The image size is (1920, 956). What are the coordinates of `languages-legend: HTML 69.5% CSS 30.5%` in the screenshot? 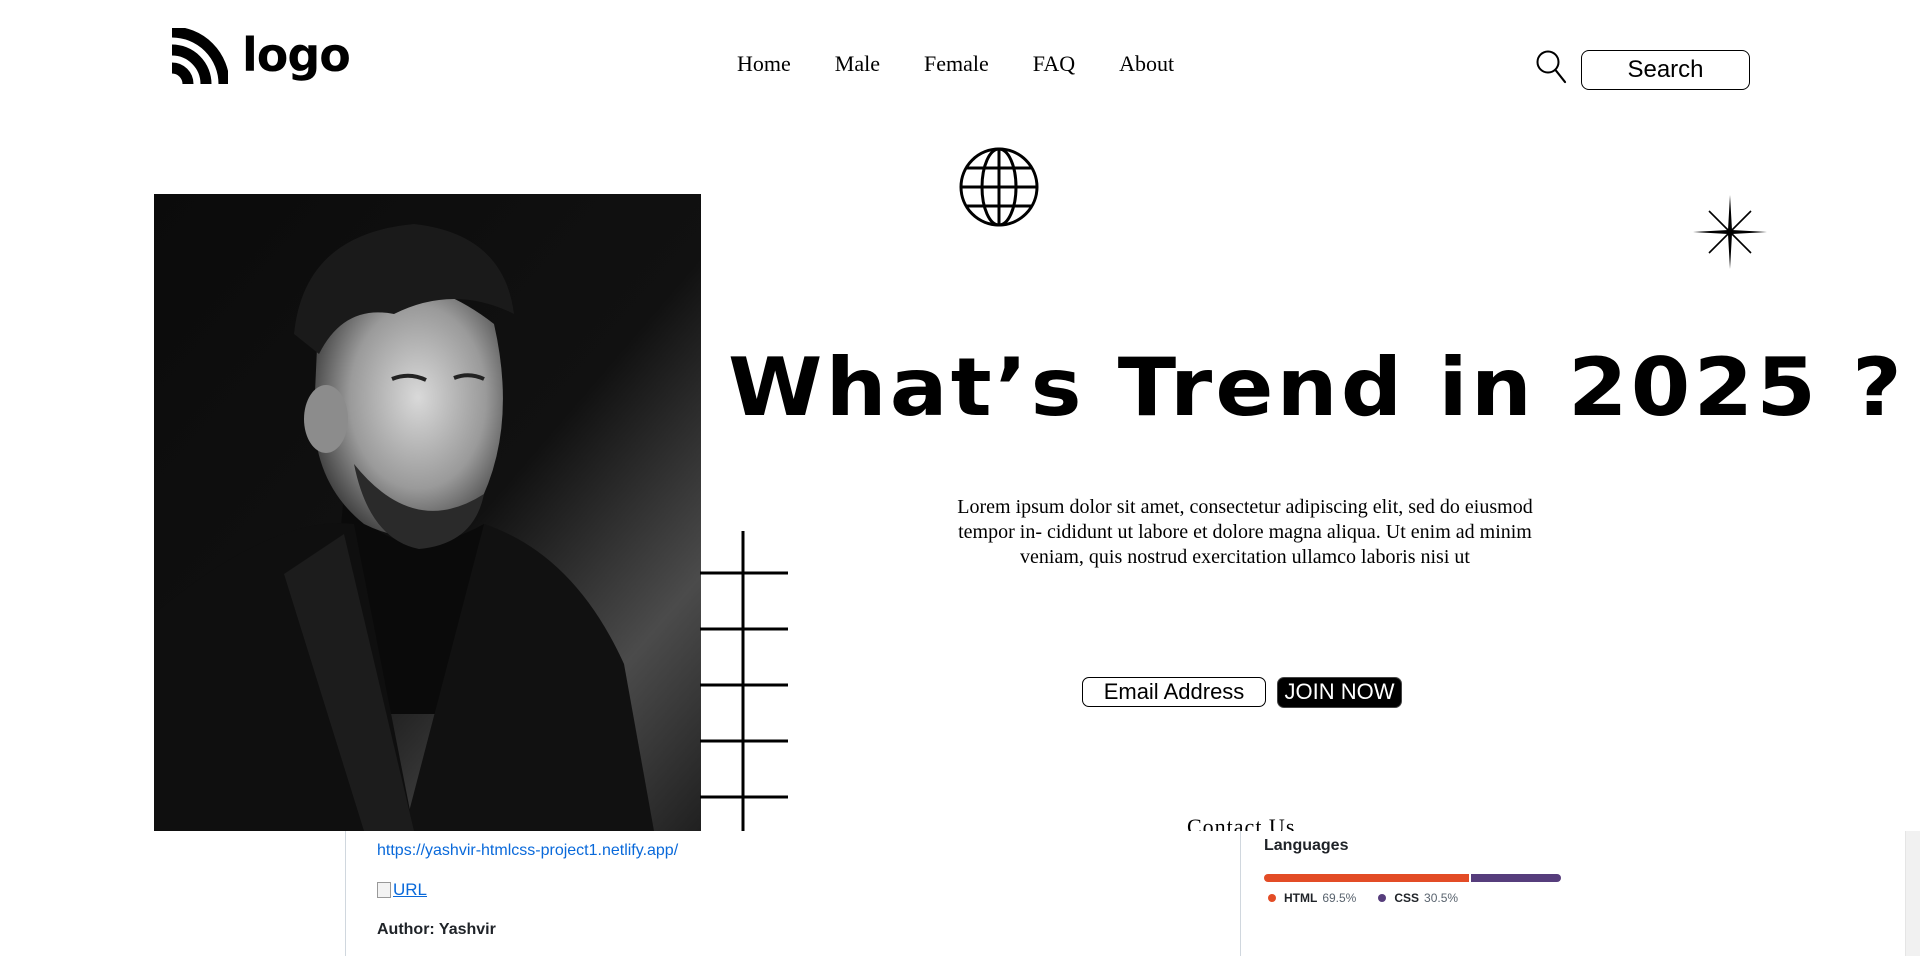 It's located at (1363, 898).